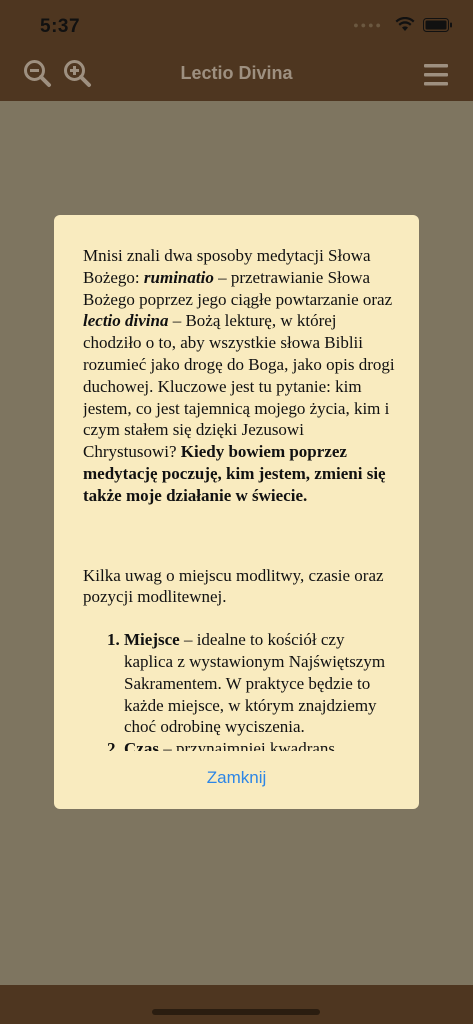  What do you see at coordinates (236, 778) in the screenshot?
I see `close-button: Zamknij` at bounding box center [236, 778].